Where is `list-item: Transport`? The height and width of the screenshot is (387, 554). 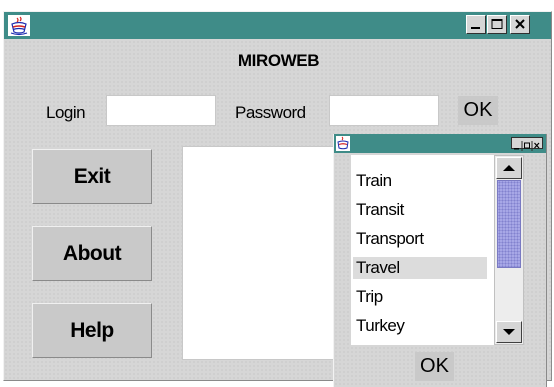
list-item: Transport is located at coordinates (420, 239).